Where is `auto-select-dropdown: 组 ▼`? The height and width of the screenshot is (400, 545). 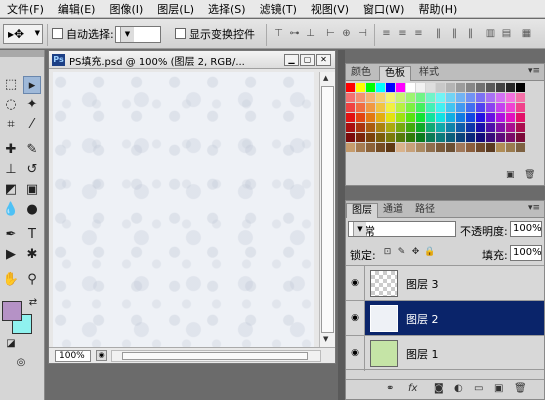 auto-select-dropdown: 组 ▼ is located at coordinates (138, 34).